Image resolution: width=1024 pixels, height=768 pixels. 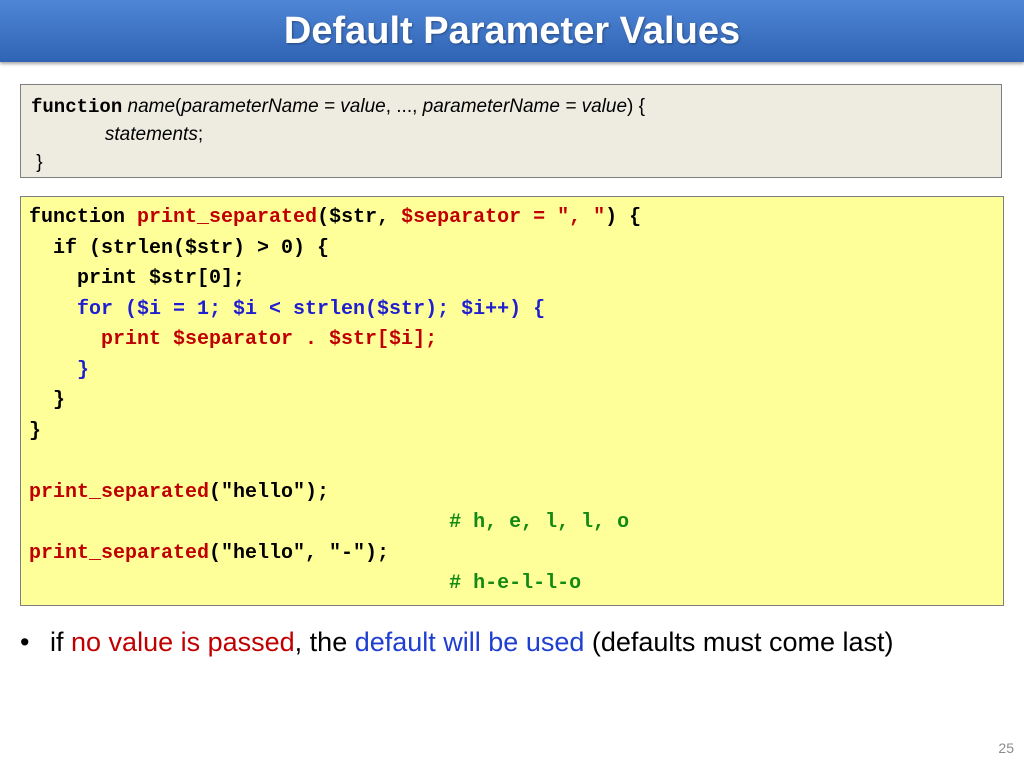 I want to click on code-line-12: print_separated("hello", "-");, so click(x=512, y=554).